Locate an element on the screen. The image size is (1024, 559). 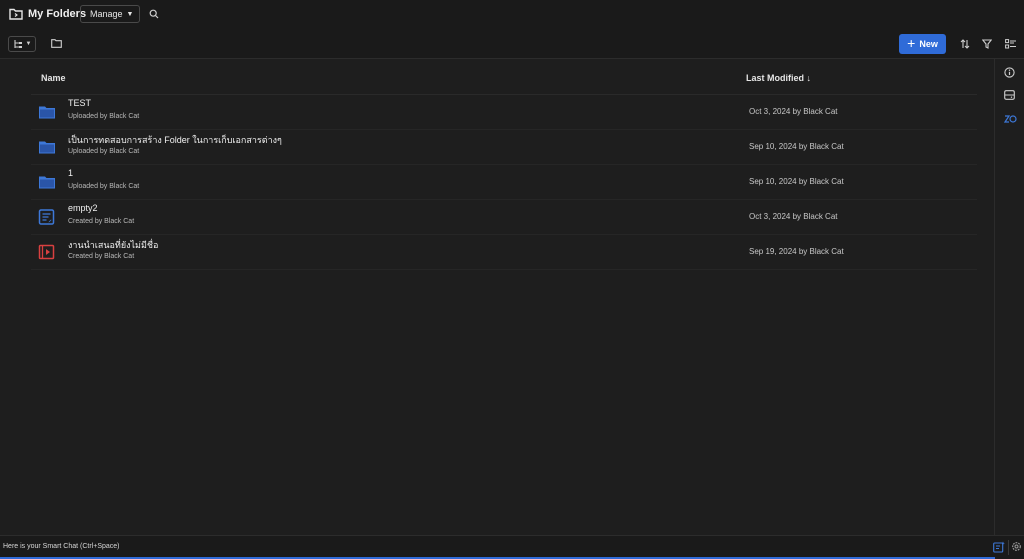
right-sidebar is located at coordinates (1009, 297).